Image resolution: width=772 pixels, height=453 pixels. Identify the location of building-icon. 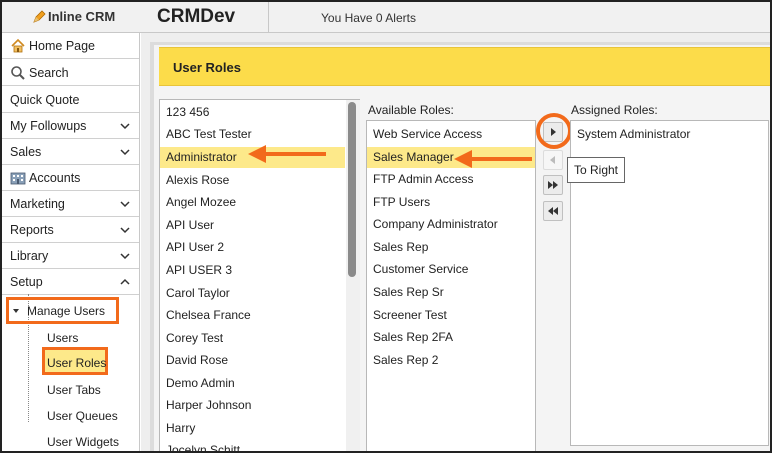
(18, 178).